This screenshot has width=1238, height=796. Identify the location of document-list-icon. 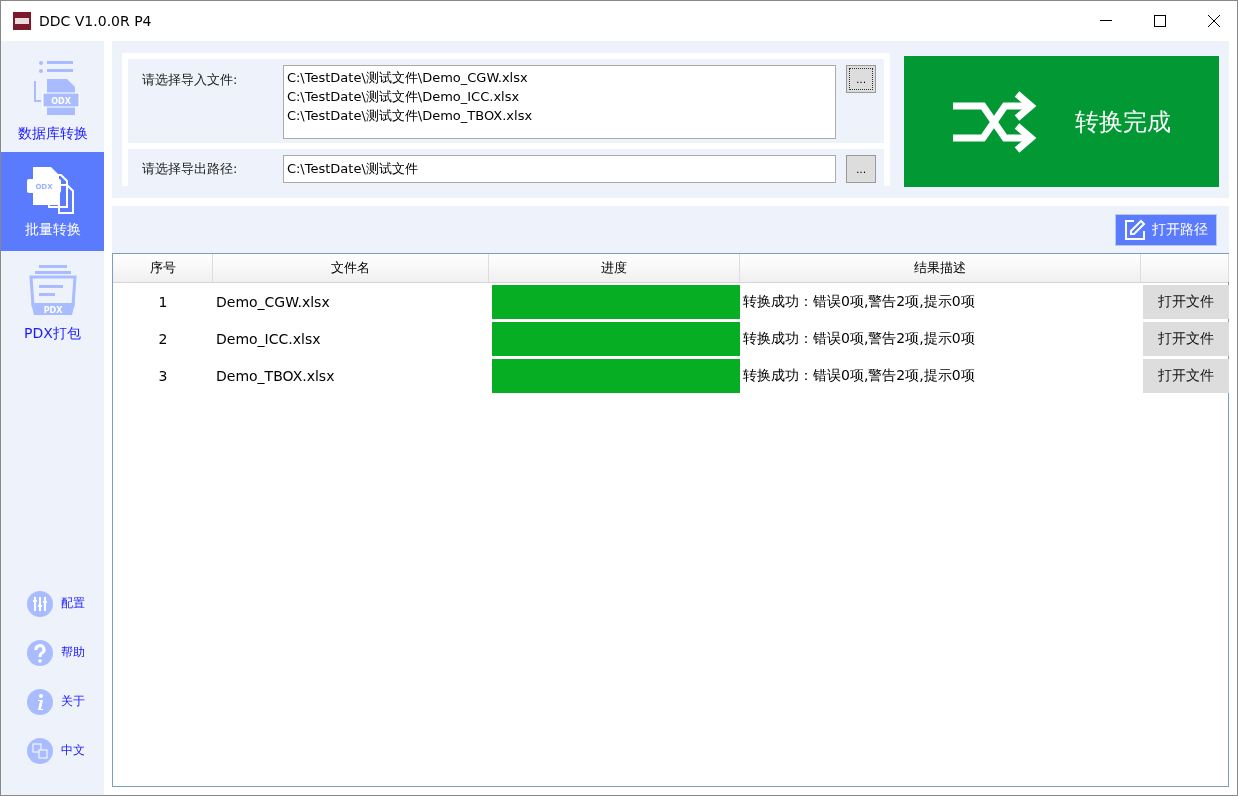
(56, 87).